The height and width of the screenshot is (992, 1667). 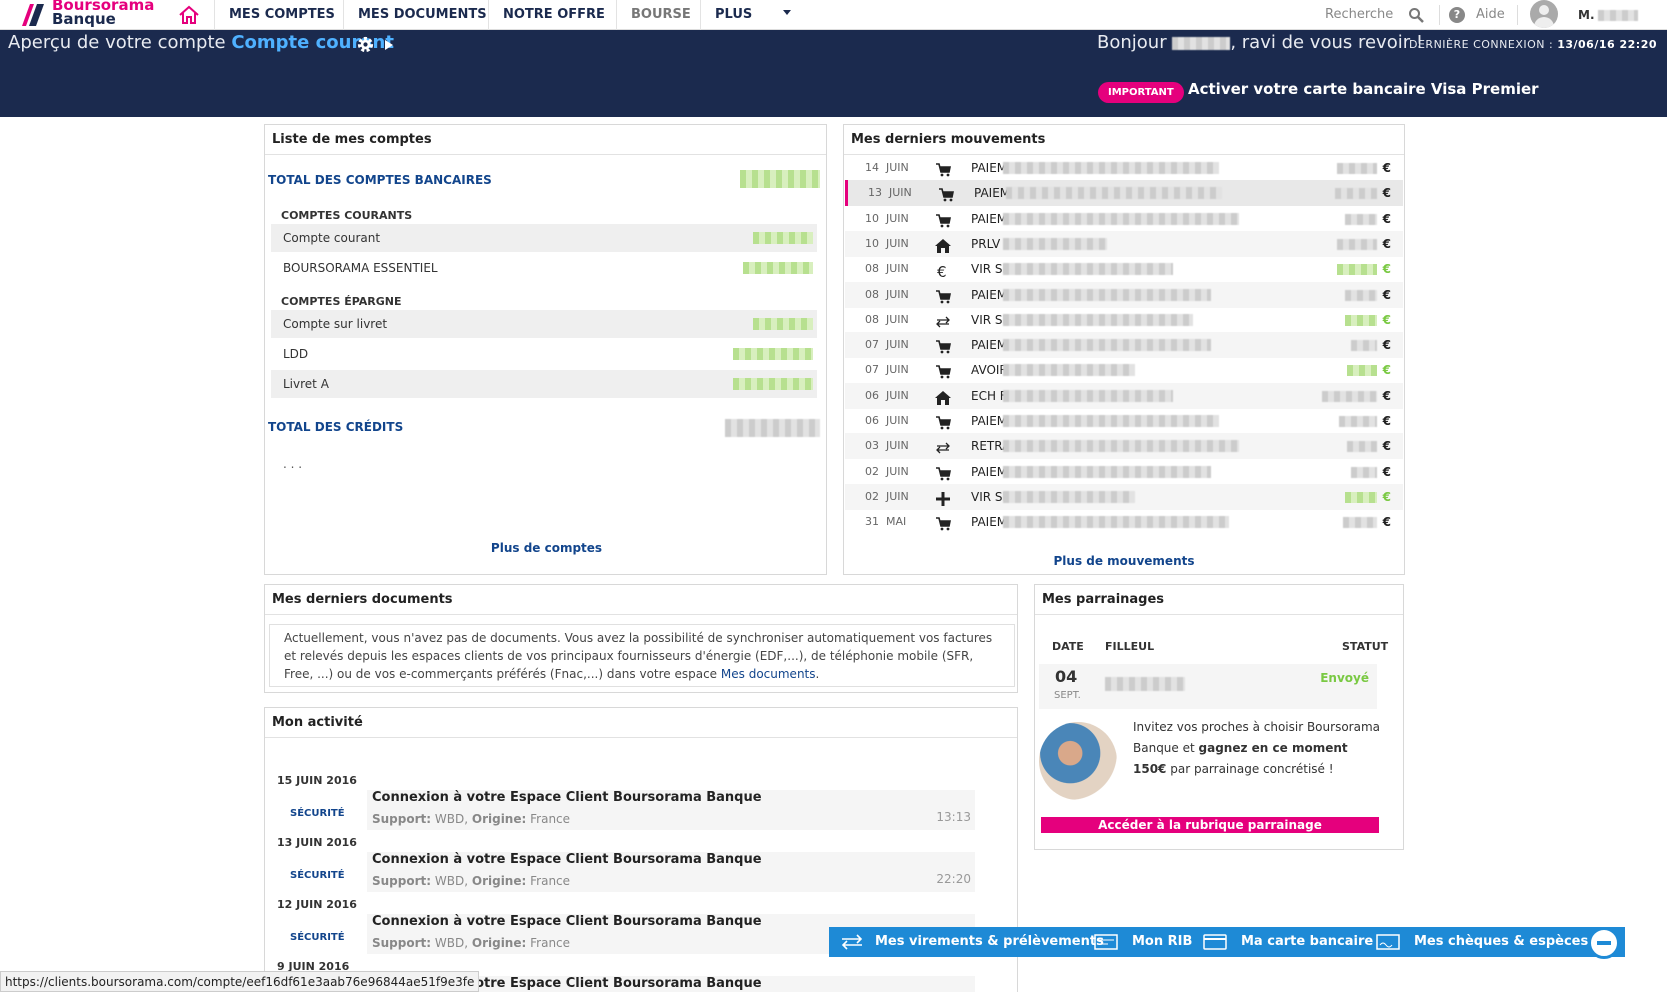 What do you see at coordinates (1365, 646) in the screenshot?
I see `col-statut: STATUT` at bounding box center [1365, 646].